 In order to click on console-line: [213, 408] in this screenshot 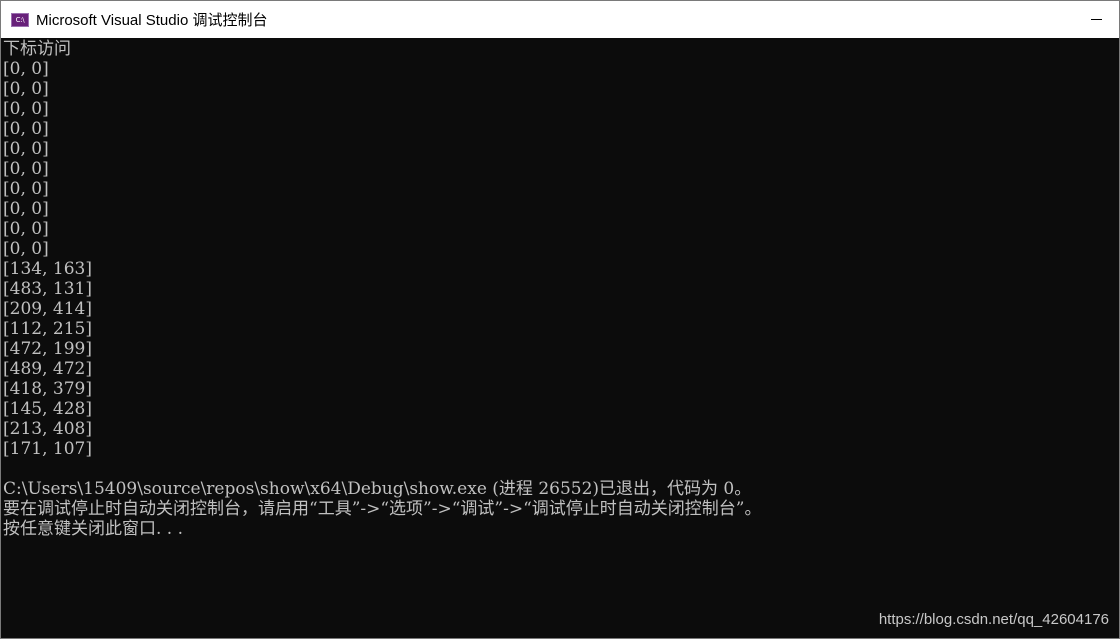, I will do `click(47, 429)`.